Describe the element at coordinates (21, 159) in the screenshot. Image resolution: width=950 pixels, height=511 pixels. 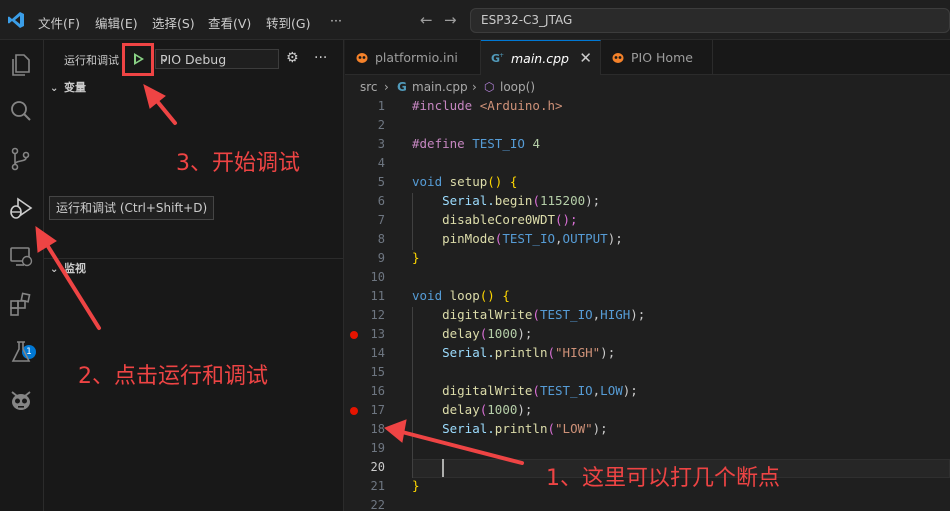
I see `source-control-icon` at that location.